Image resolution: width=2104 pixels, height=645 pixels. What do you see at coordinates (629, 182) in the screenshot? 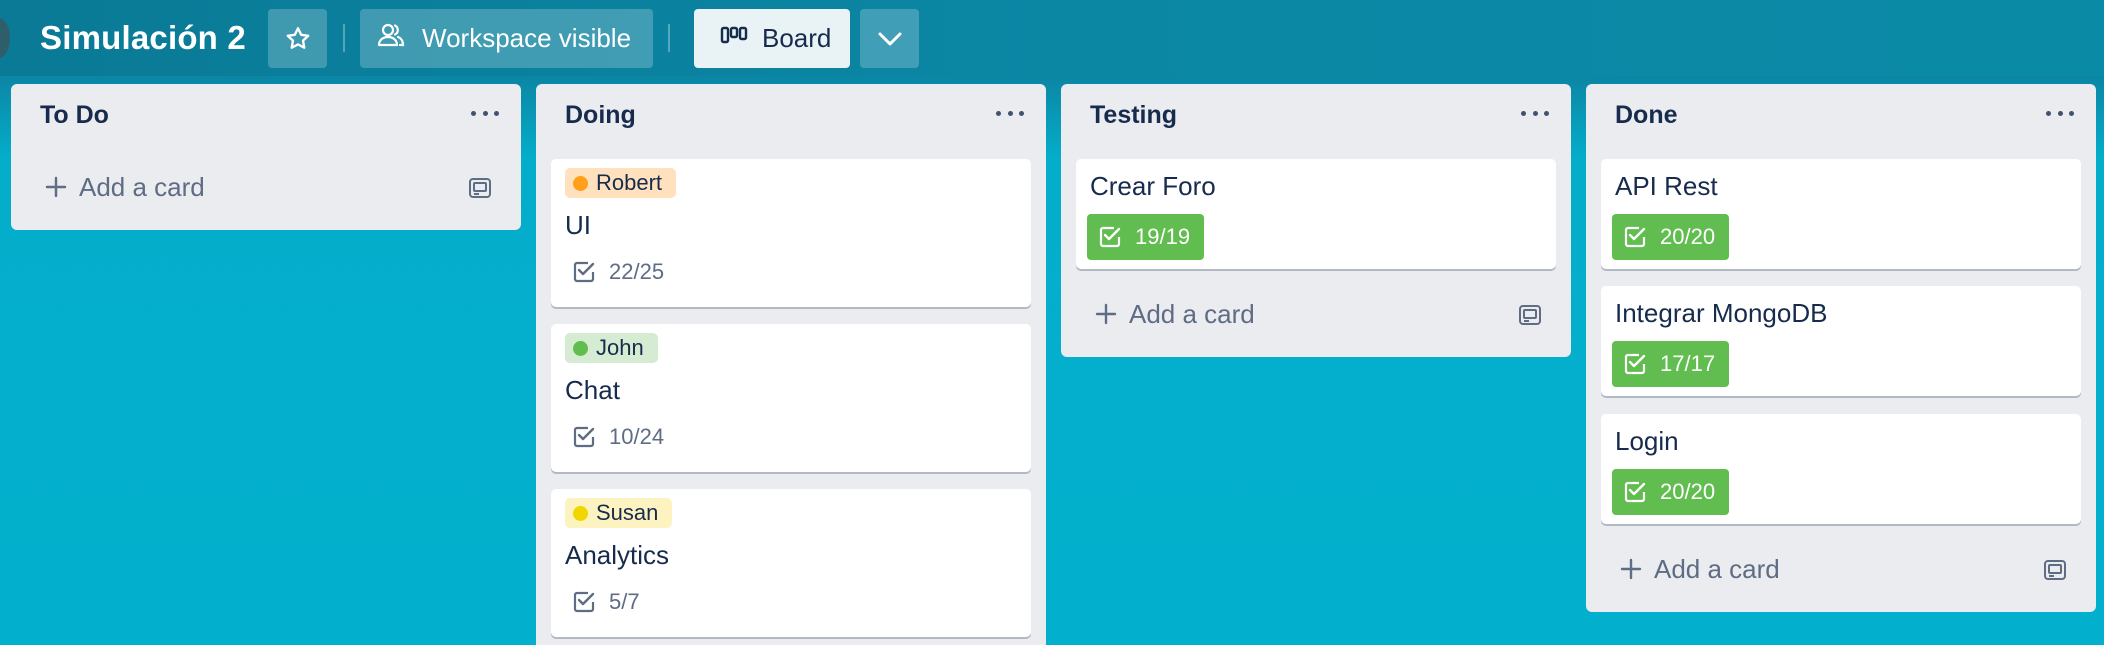
I see `label-text: Robert` at bounding box center [629, 182].